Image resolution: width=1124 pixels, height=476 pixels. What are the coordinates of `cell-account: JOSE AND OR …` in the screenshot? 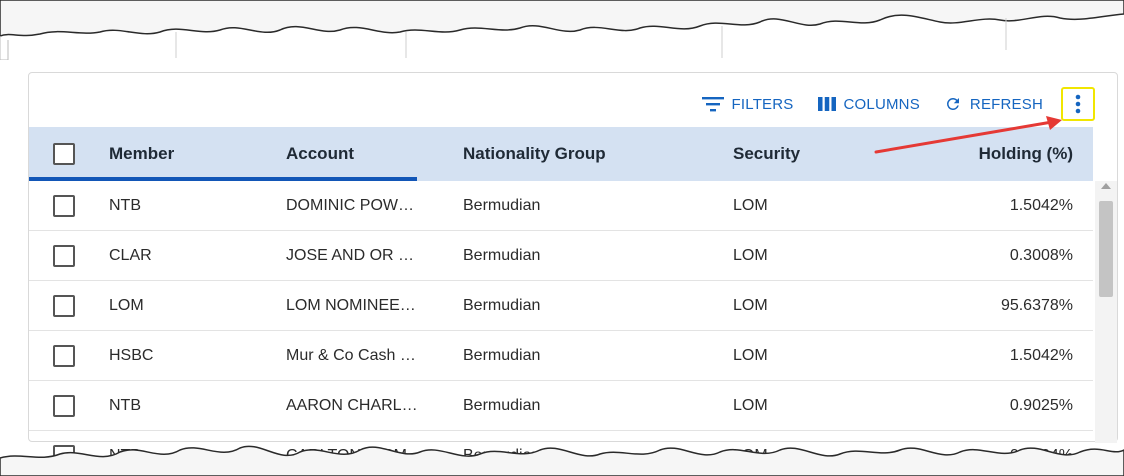 It's located at (350, 255).